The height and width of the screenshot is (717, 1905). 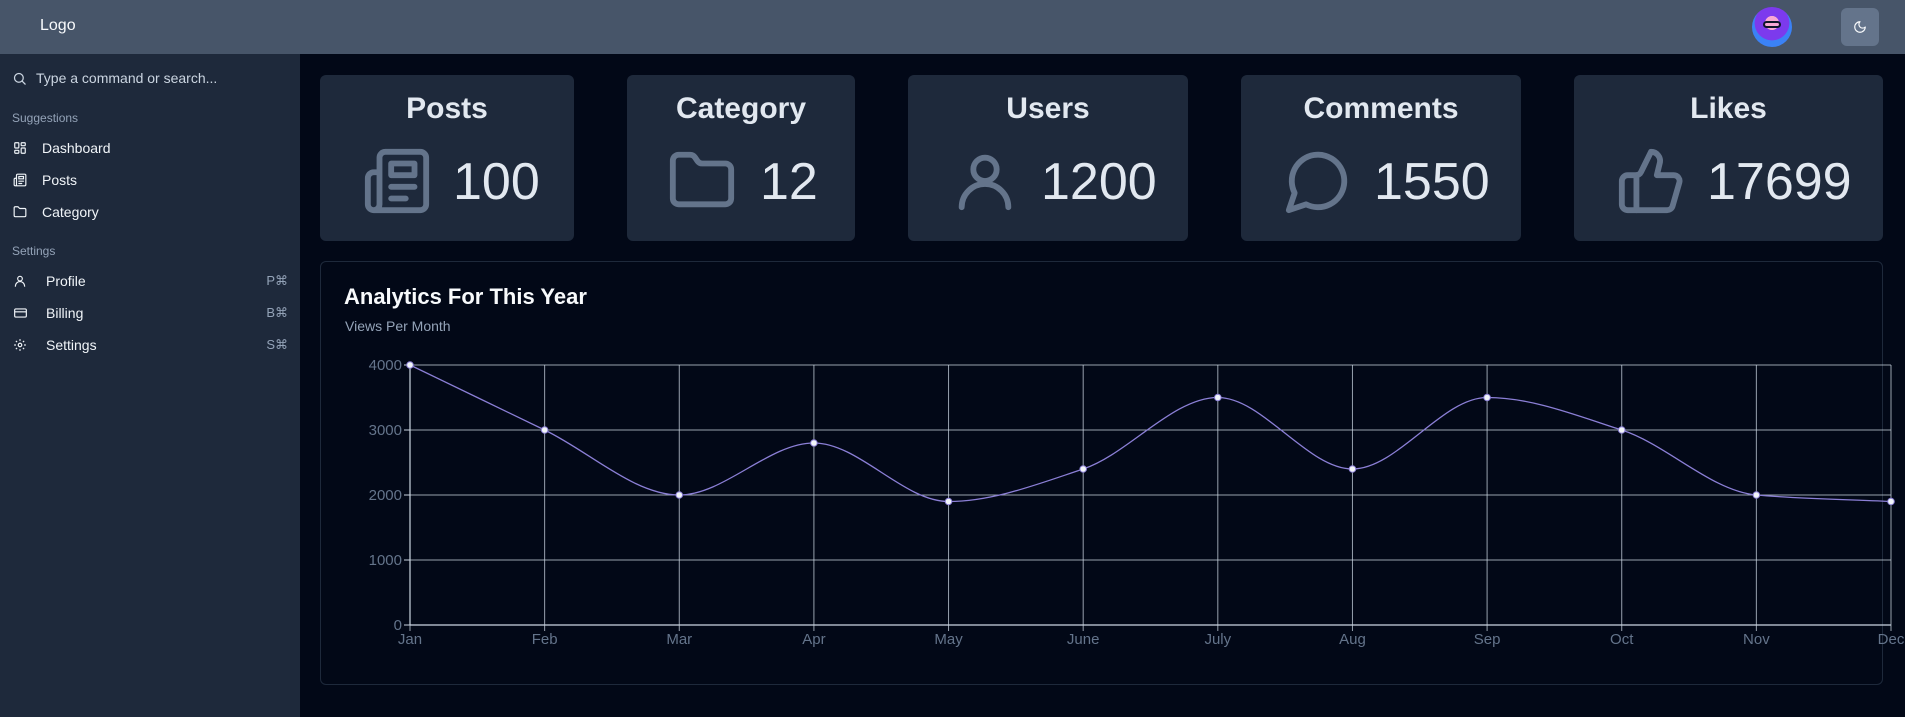 I want to click on x-tick-label: June, so click(x=1083, y=639).